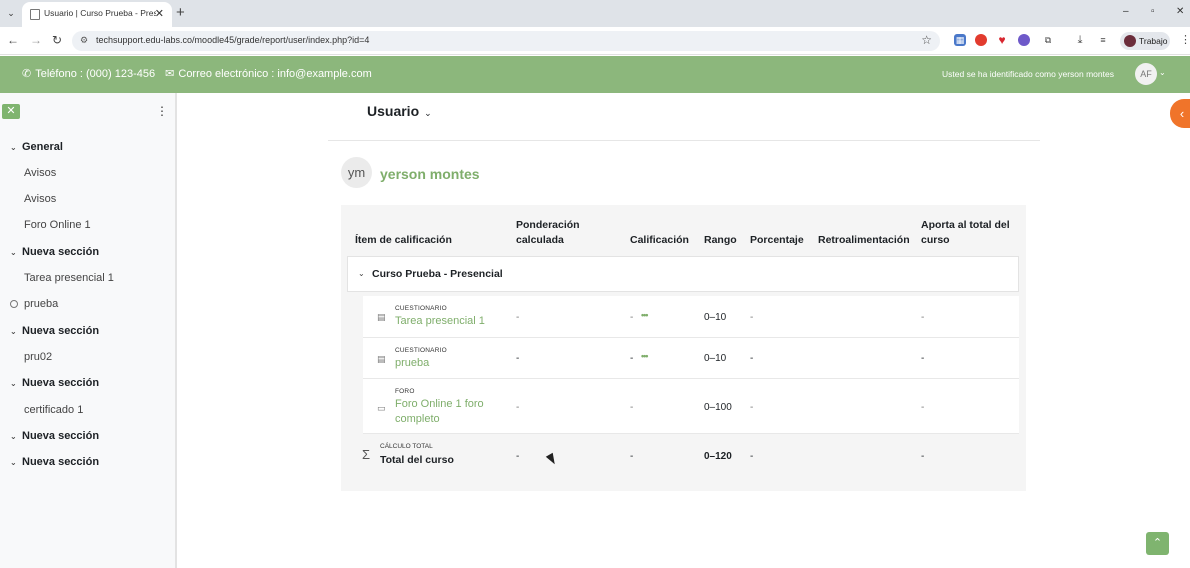  Describe the element at coordinates (1024, 40) in the screenshot. I see `extension-circle-icon` at that location.